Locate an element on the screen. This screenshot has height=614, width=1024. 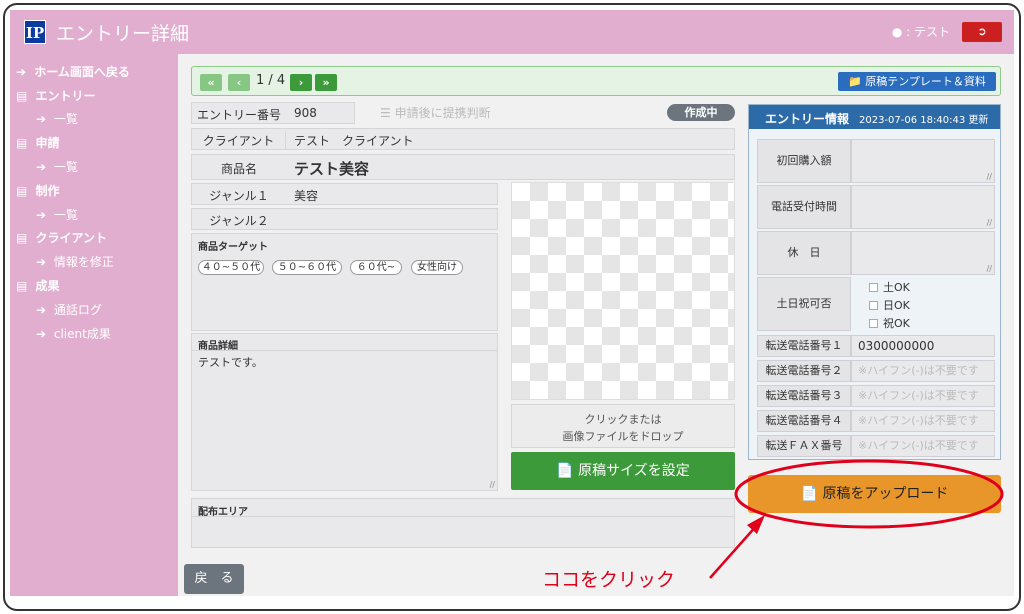
back-button: 戻 る is located at coordinates (214, 579).